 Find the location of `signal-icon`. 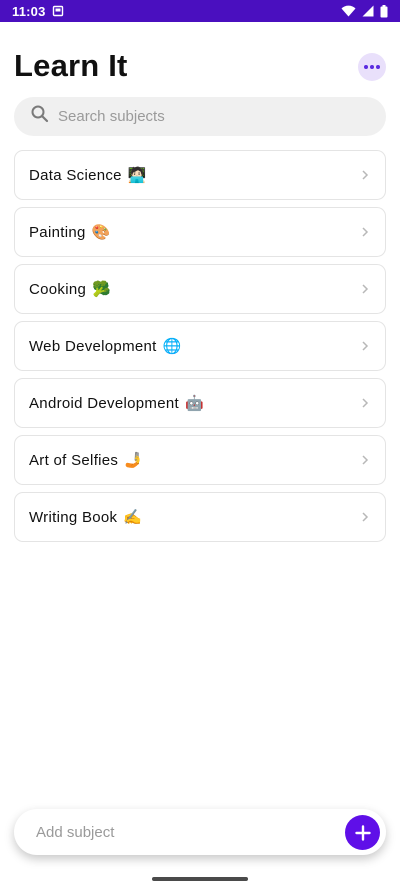

signal-icon is located at coordinates (368, 11).